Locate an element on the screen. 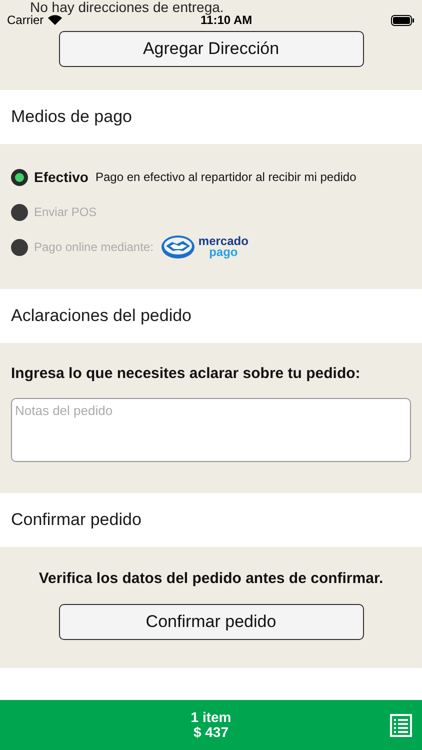 The image size is (422, 750). section-title: Medios de pago is located at coordinates (71, 117).